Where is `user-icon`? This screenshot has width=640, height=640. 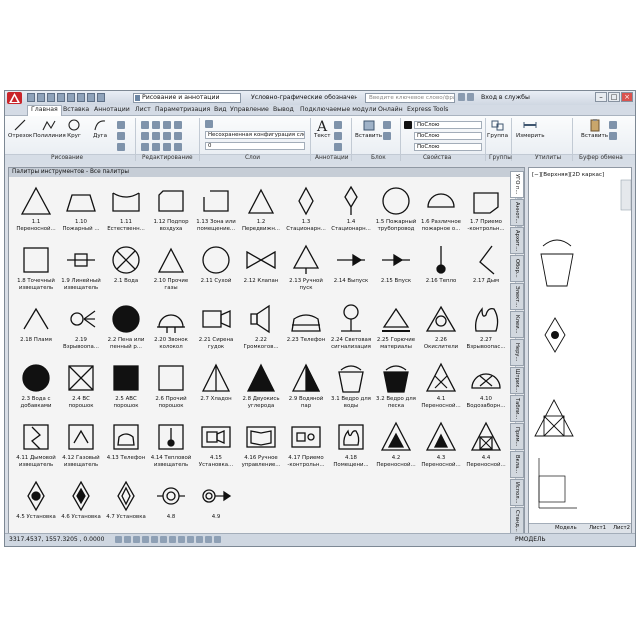 user-icon is located at coordinates (470, 97).